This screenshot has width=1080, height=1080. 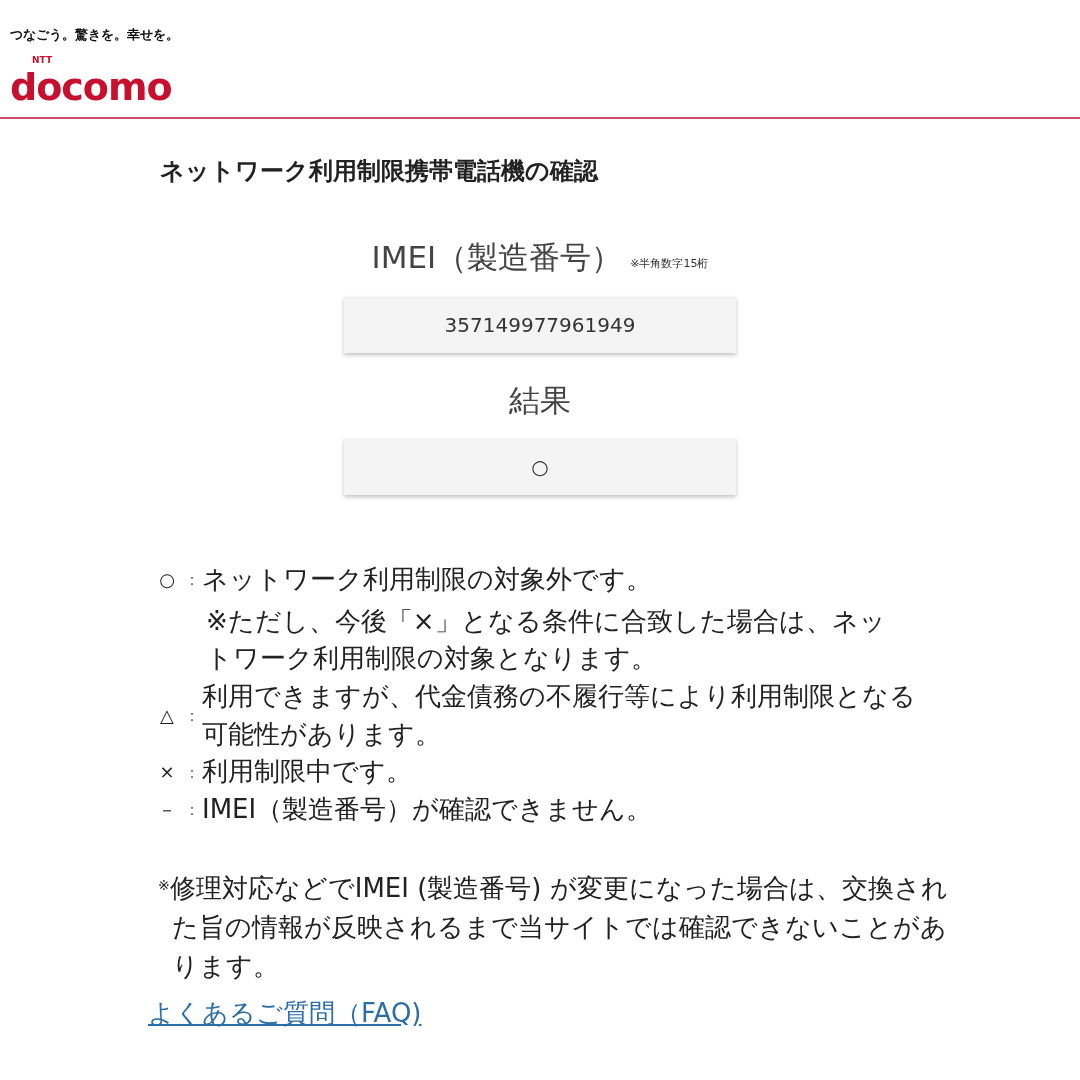 I want to click on legend-text: ネットワーク利用制限の対象外です。, so click(x=427, y=579).